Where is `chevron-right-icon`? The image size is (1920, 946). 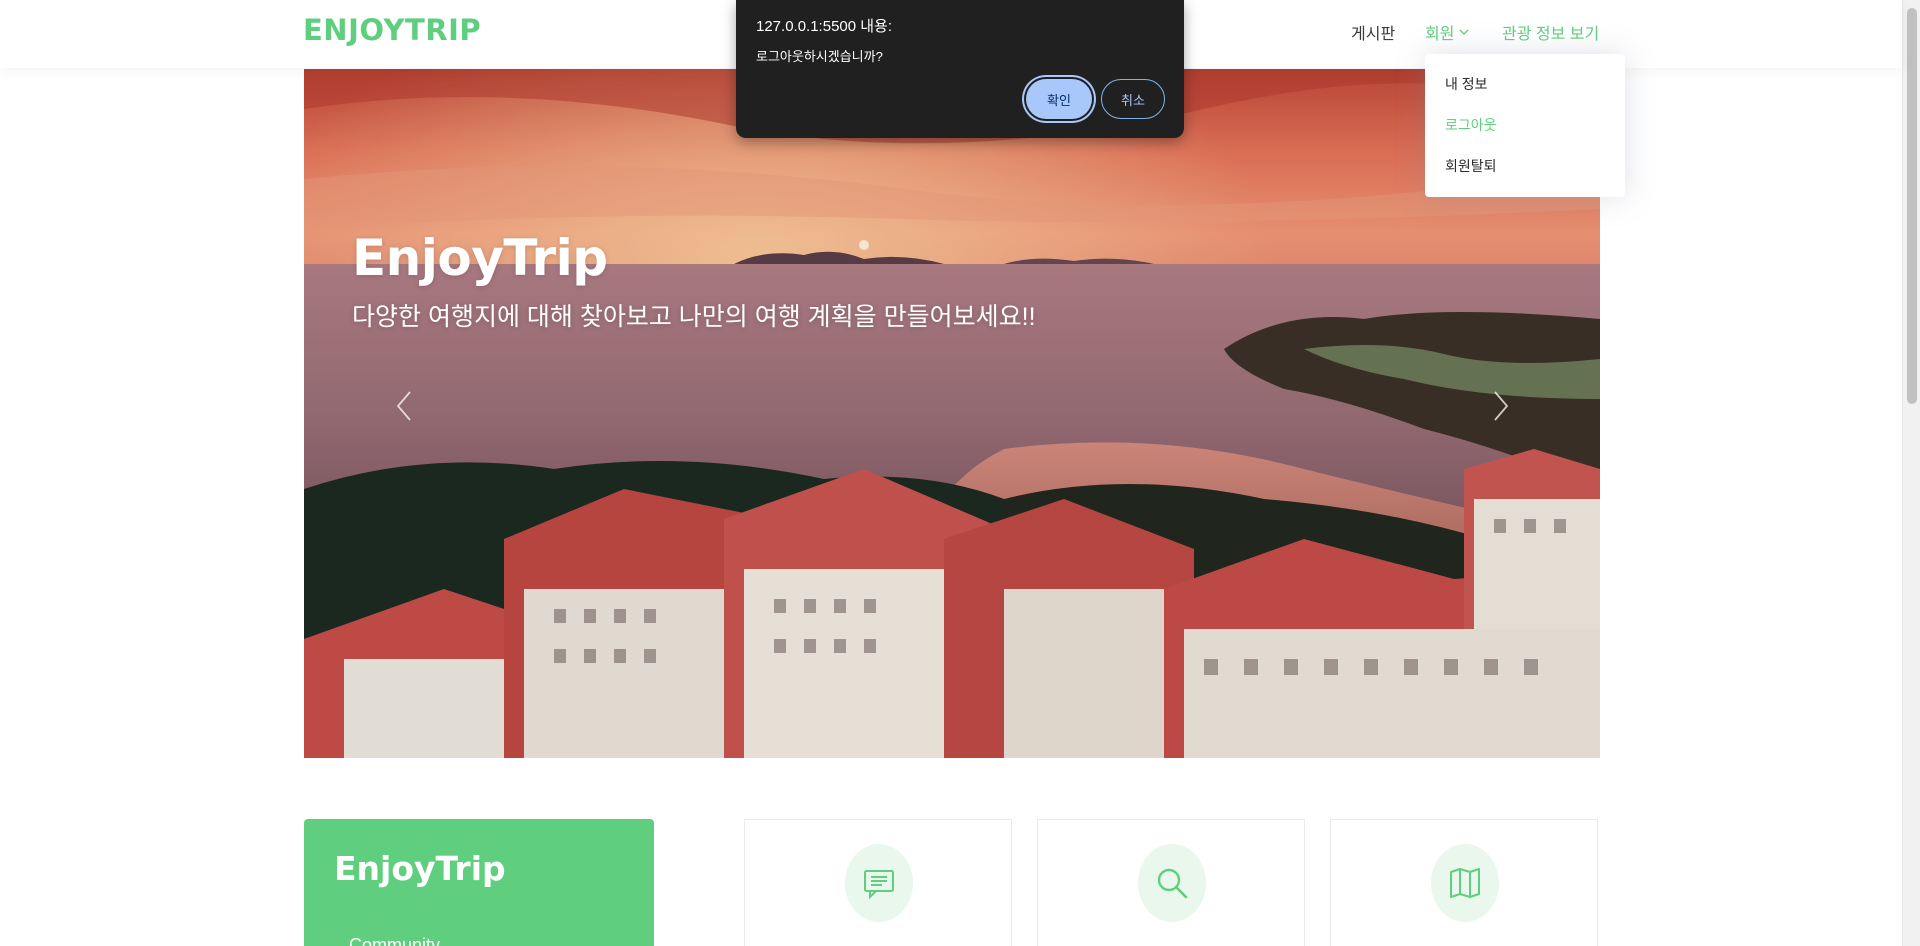 chevron-right-icon is located at coordinates (1501, 406).